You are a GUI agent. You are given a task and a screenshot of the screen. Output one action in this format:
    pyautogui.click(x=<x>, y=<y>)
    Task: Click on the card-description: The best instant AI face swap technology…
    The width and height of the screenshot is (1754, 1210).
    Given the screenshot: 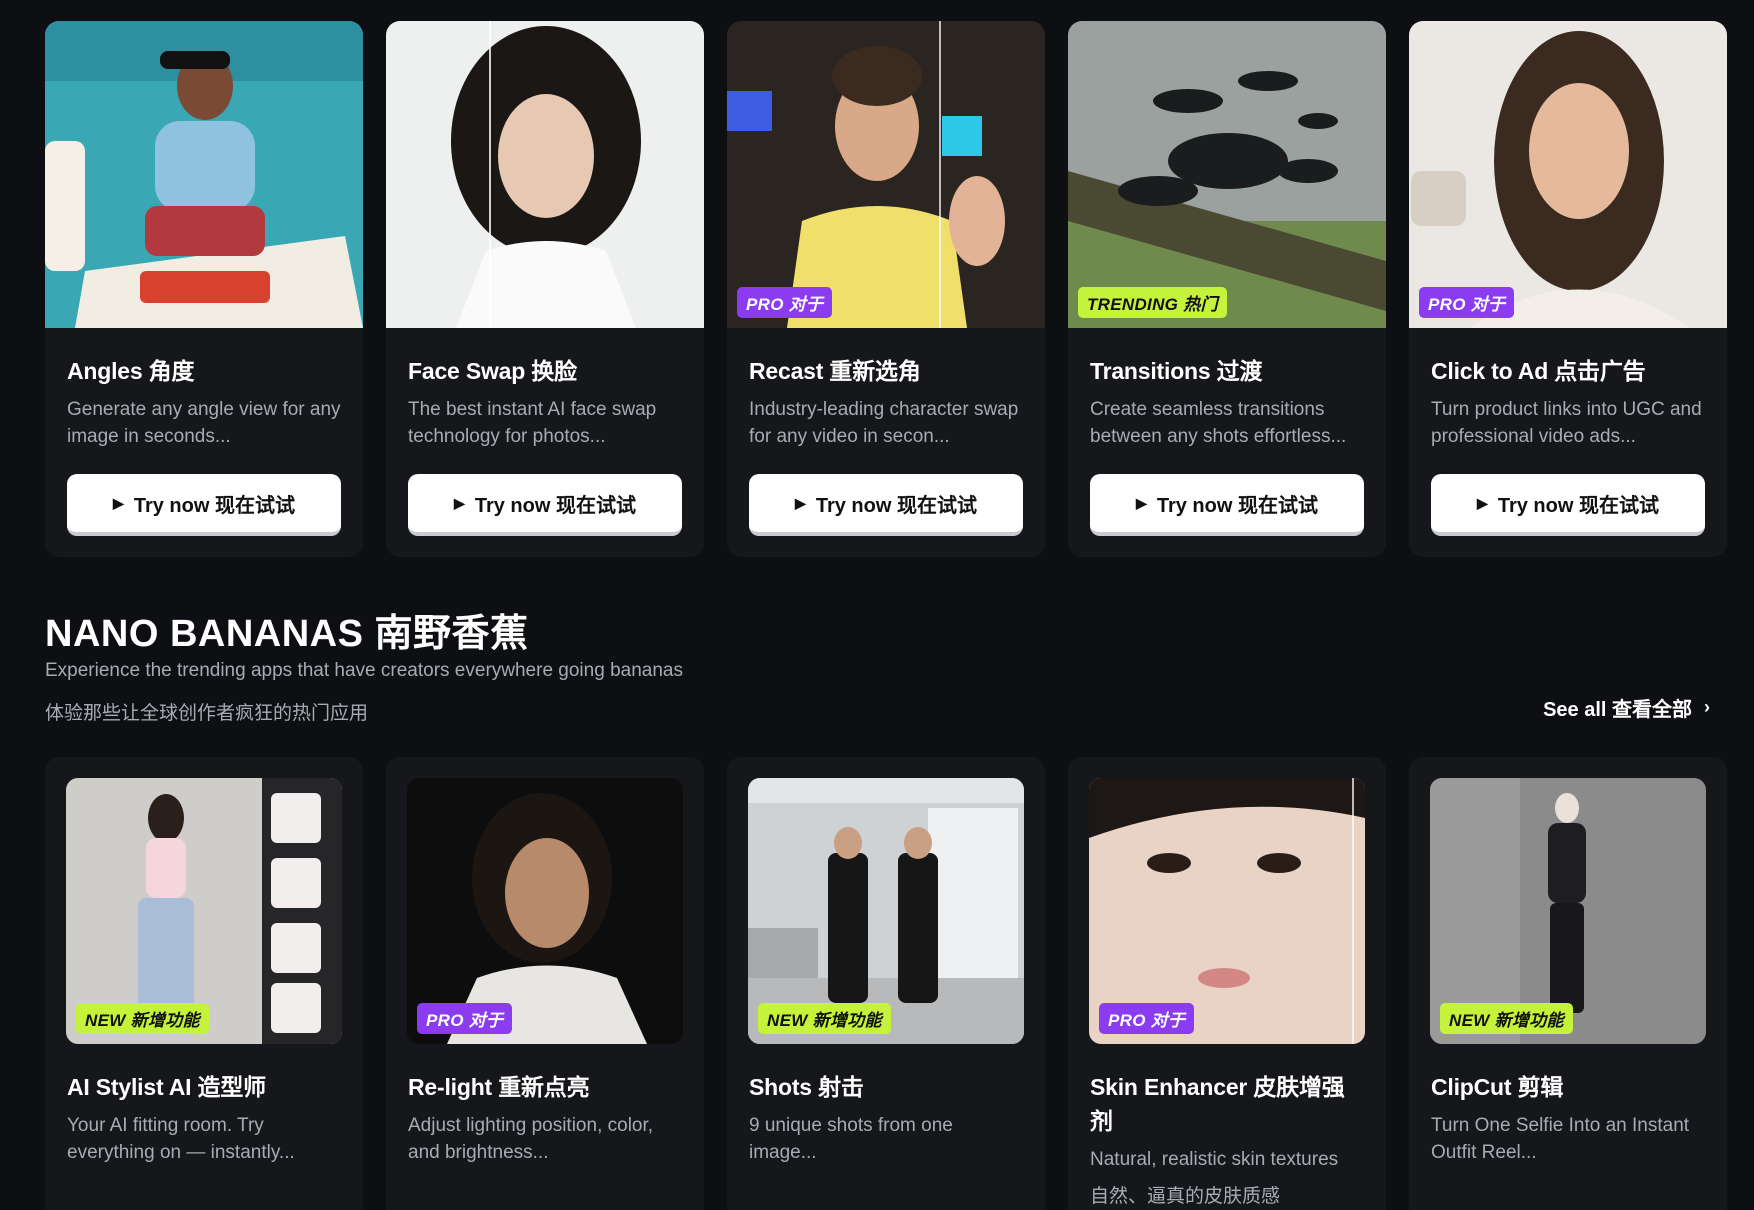 What is the action you would take?
    pyautogui.click(x=532, y=423)
    